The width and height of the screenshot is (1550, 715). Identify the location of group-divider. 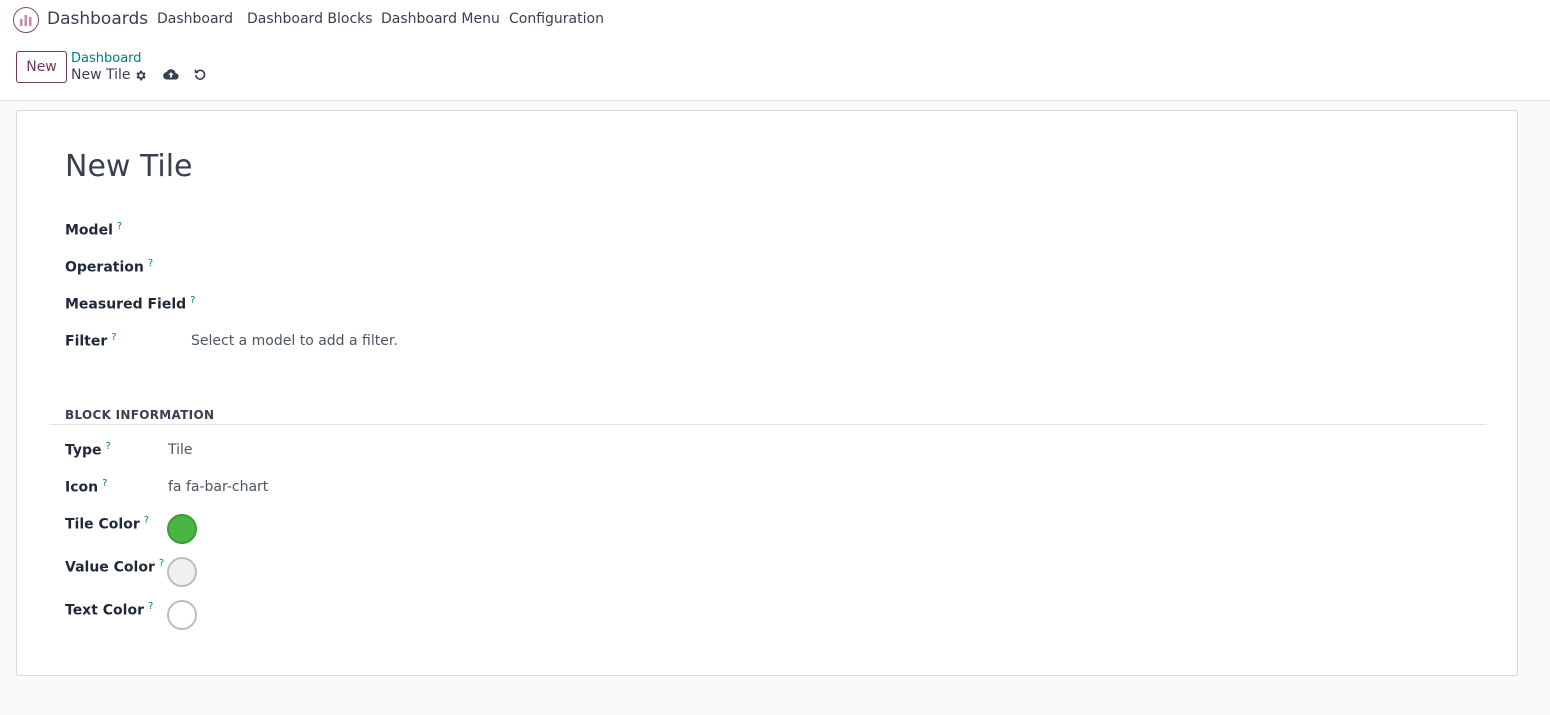
(768, 424).